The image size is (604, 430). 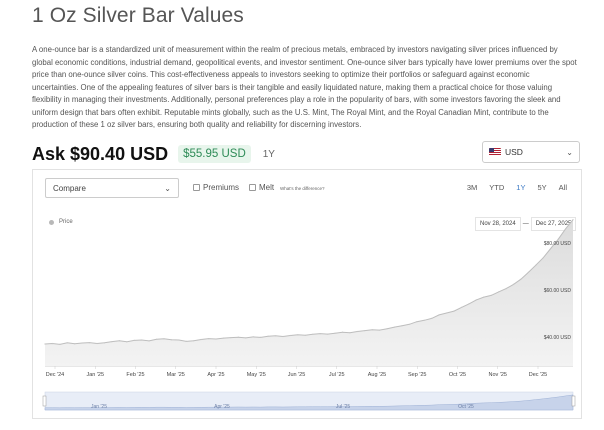 I want to click on x-tick-label: Mar '25, so click(x=176, y=375).